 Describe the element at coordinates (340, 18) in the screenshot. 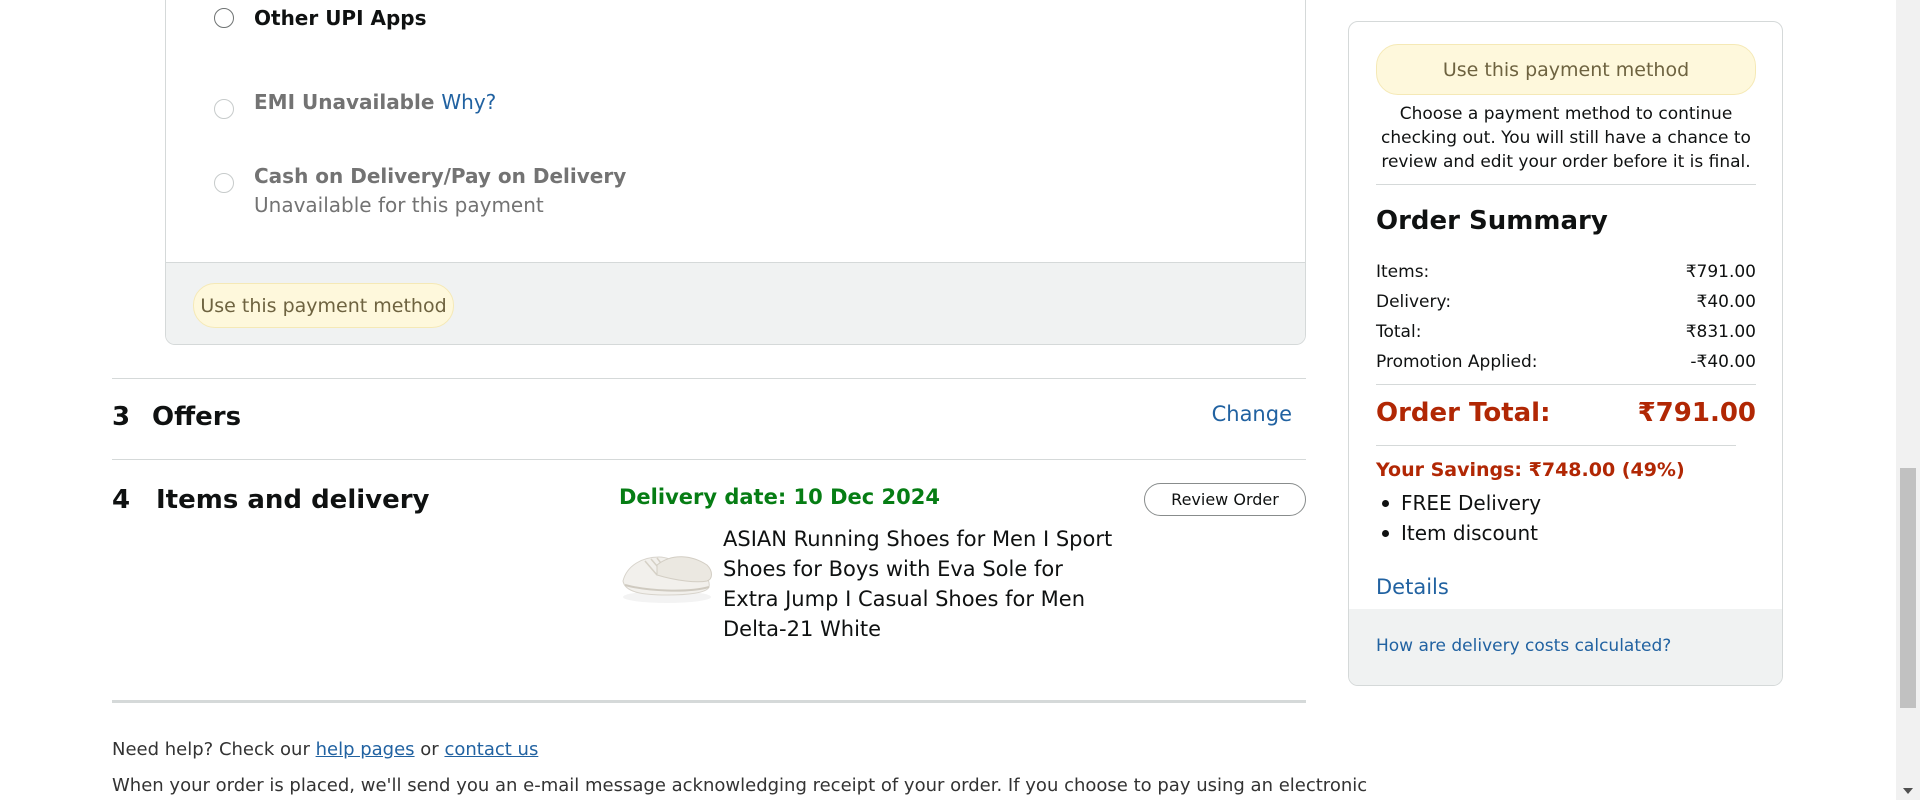

I see `payment-option-label: Other UPI Apps` at that location.